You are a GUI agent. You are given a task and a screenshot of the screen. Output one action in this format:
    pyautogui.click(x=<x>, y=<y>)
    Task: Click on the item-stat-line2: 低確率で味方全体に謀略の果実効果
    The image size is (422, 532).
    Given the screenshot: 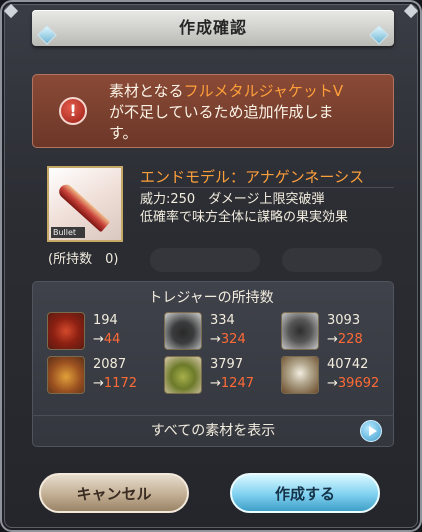 What is the action you would take?
    pyautogui.click(x=244, y=217)
    